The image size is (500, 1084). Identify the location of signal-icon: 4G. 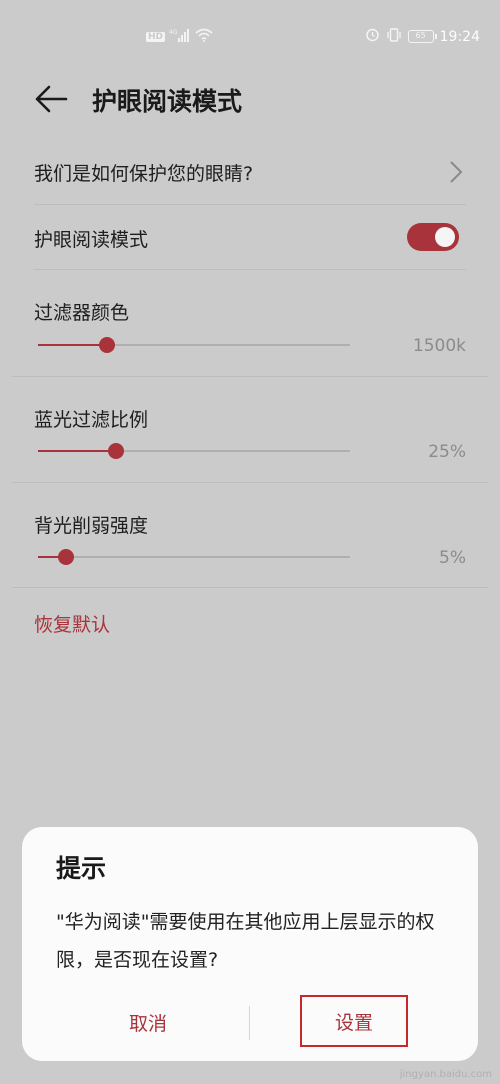
(180, 36).